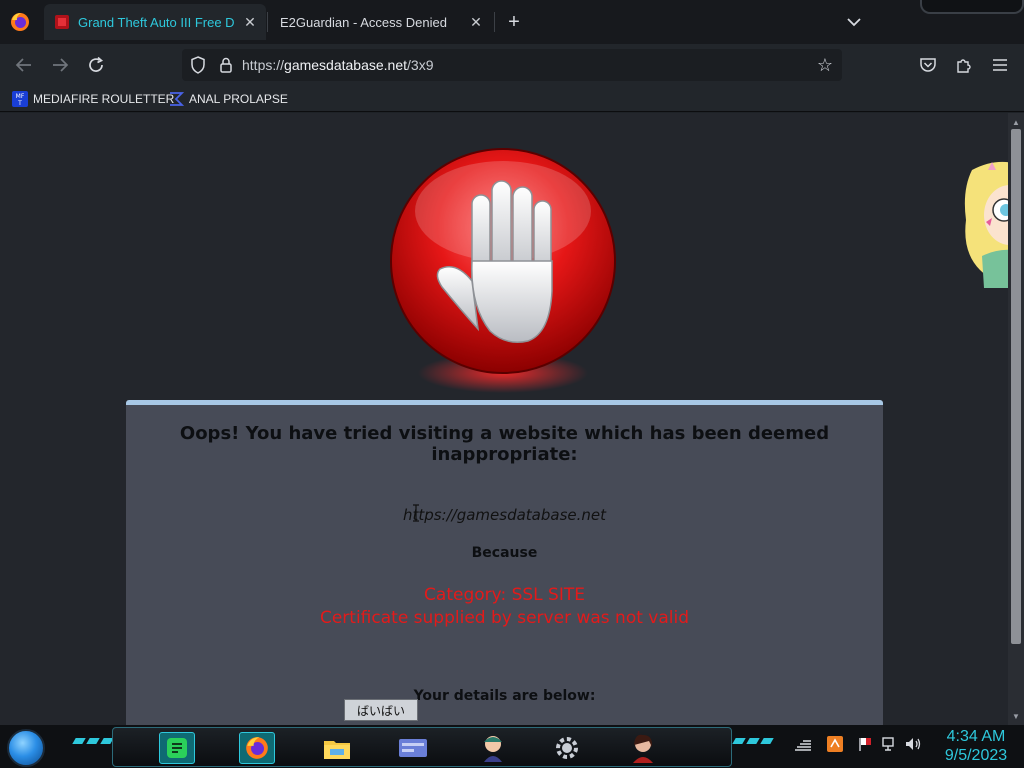 This screenshot has width=1024, height=768. I want to click on back-button, so click(24, 65).